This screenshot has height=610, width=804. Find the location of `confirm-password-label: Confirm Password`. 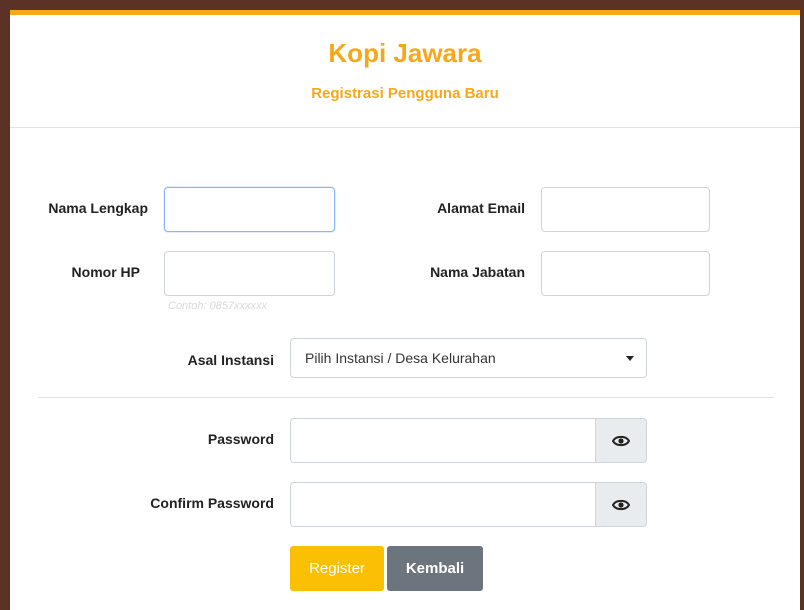

confirm-password-label: Confirm Password is located at coordinates (212, 503).